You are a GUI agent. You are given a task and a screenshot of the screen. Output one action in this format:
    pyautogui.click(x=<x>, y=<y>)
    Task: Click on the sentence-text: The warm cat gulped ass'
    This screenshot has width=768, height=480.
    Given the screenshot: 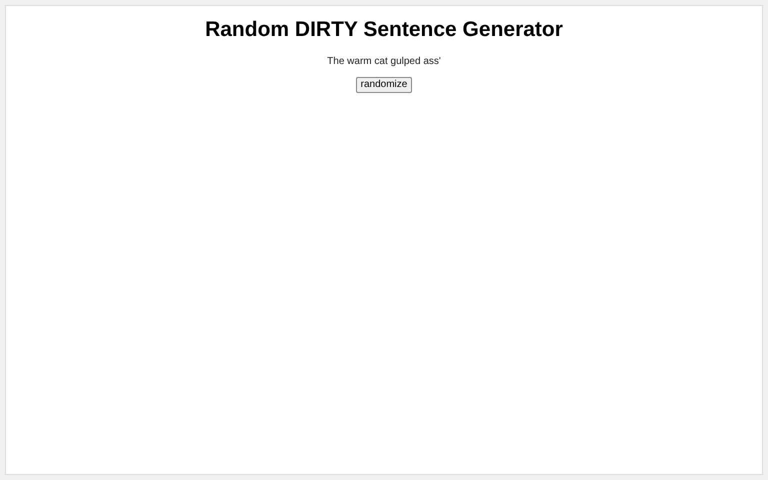 What is the action you would take?
    pyautogui.click(x=384, y=62)
    